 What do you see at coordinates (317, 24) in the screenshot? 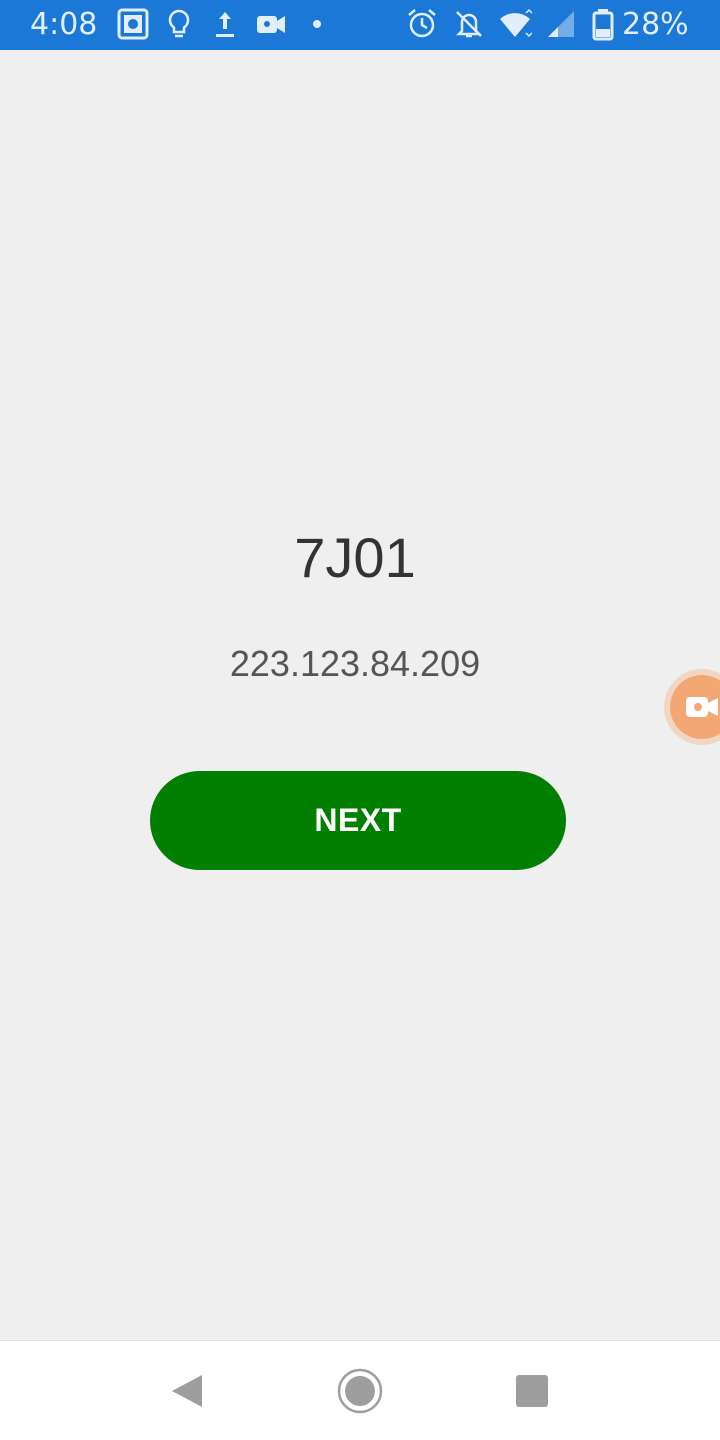
I see `dot-icon` at bounding box center [317, 24].